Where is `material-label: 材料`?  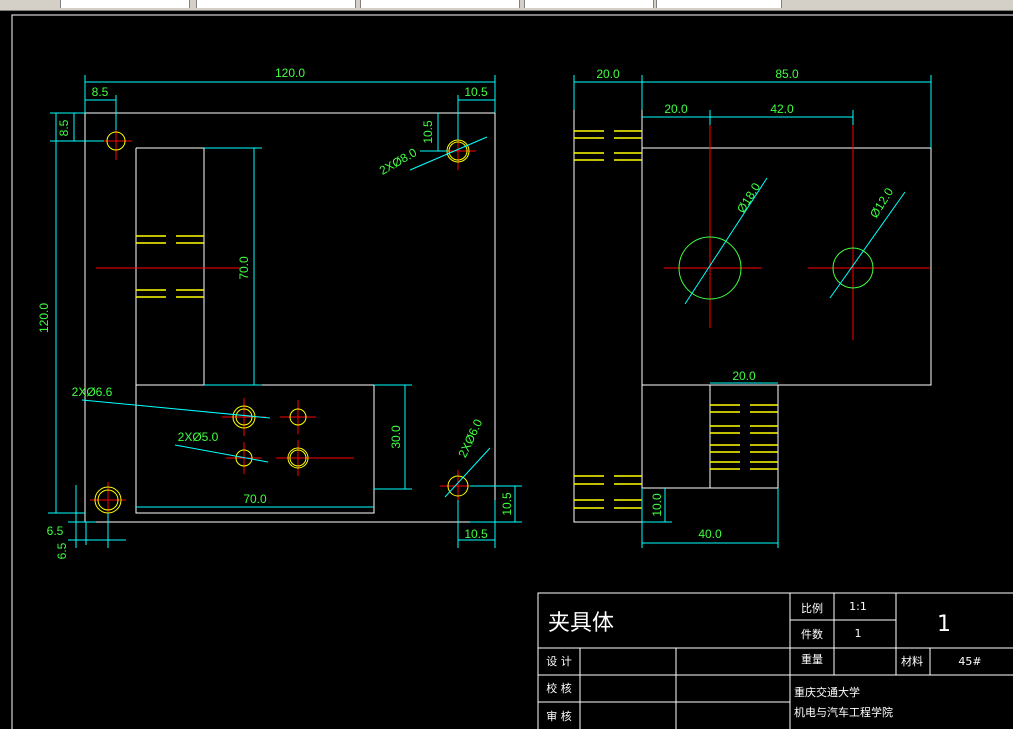 material-label: 材料 is located at coordinates (912, 661).